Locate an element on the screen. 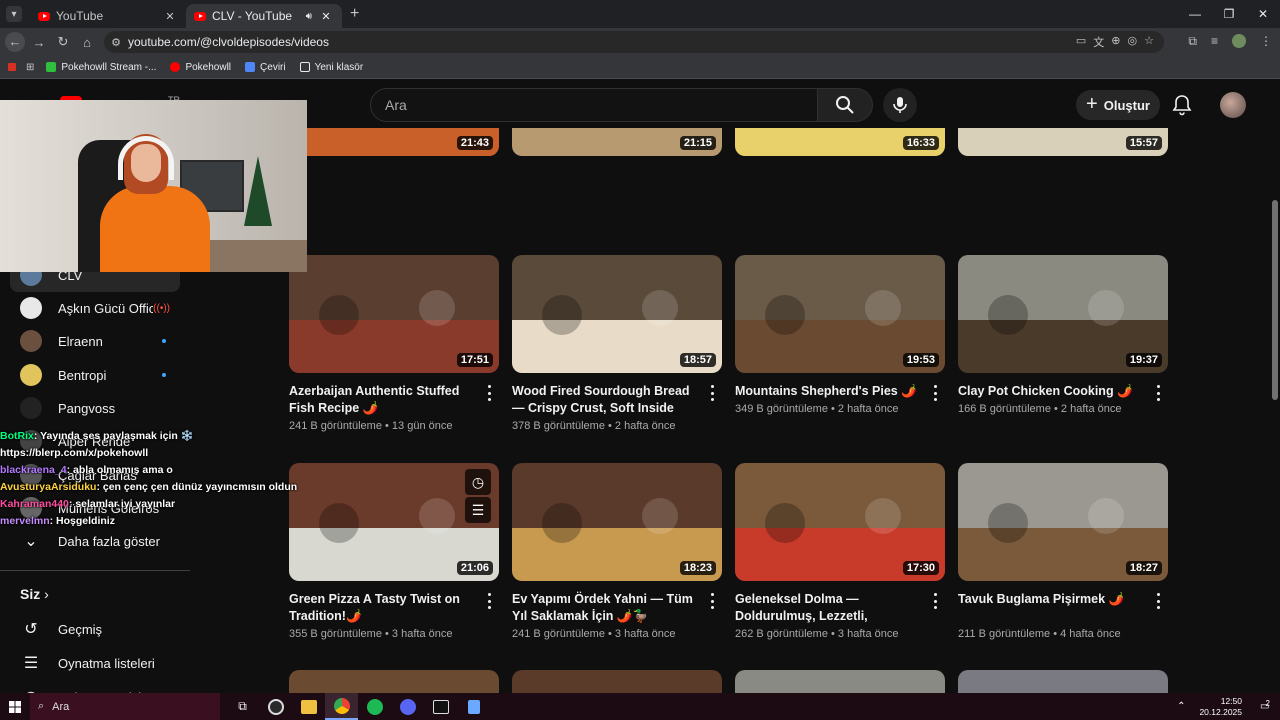 This screenshot has width=1280, height=720. account-avatar is located at coordinates (1233, 105).